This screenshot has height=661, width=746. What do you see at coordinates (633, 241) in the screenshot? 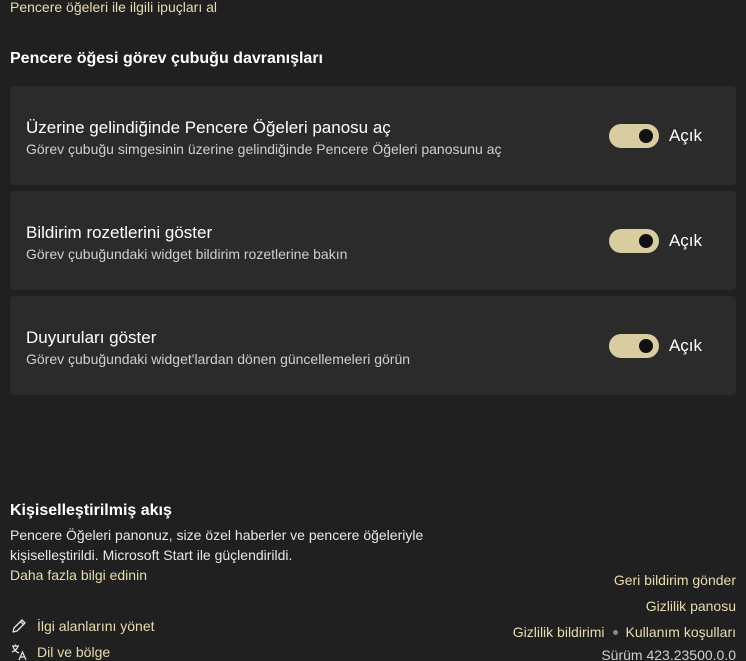
I see `notification-badges-toggle` at bounding box center [633, 241].